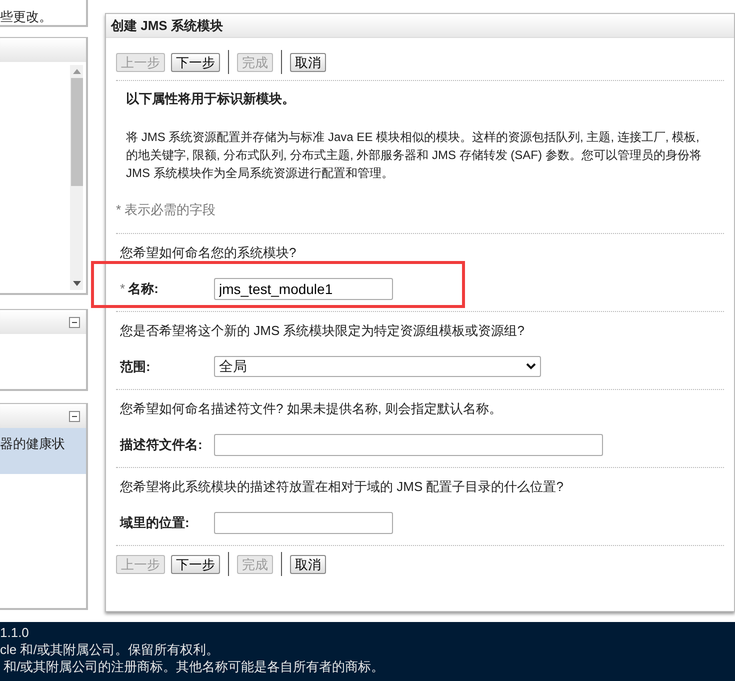  Describe the element at coordinates (155, 523) in the screenshot. I see `field-label: 域里的位置:` at that location.